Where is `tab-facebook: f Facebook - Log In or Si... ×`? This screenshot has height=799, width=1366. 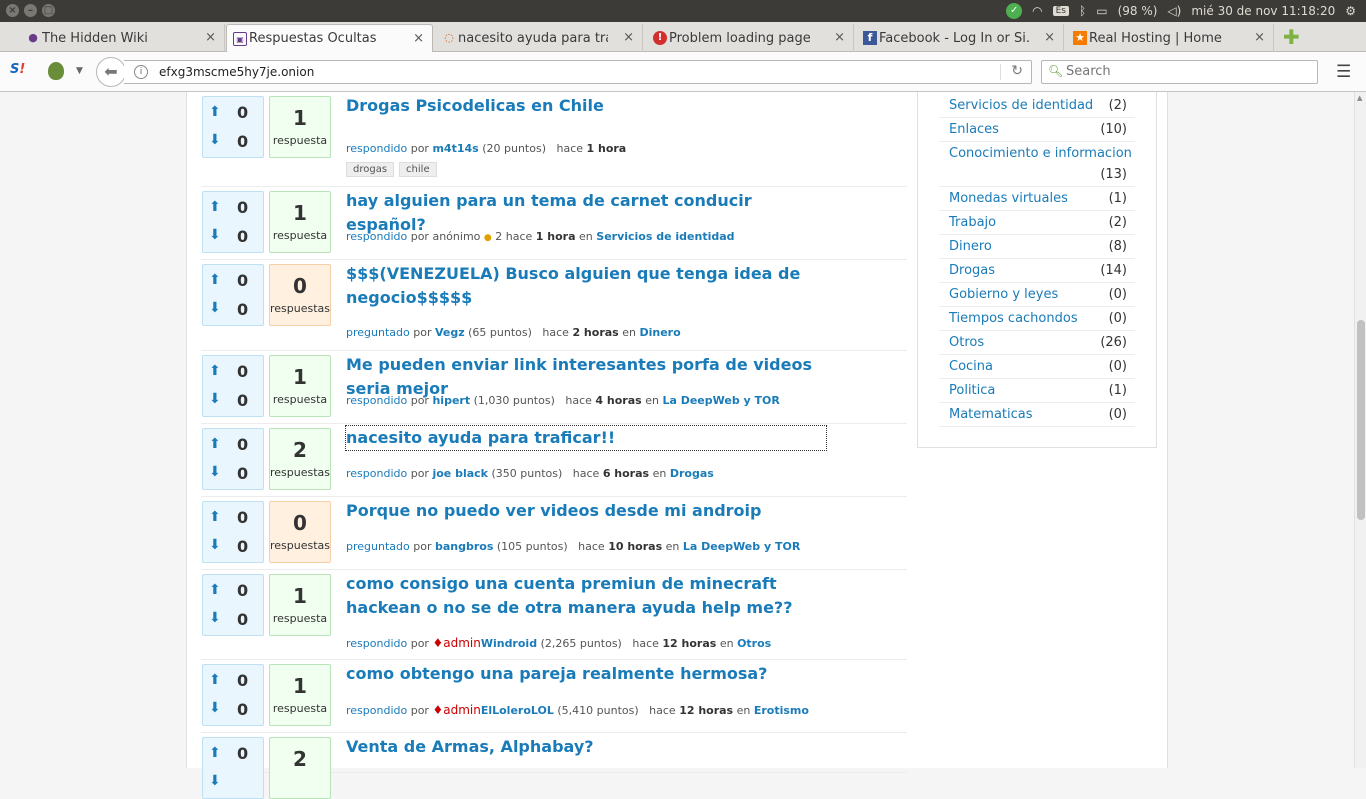
tab-facebook: f Facebook - Log In or Si... × is located at coordinates (960, 38).